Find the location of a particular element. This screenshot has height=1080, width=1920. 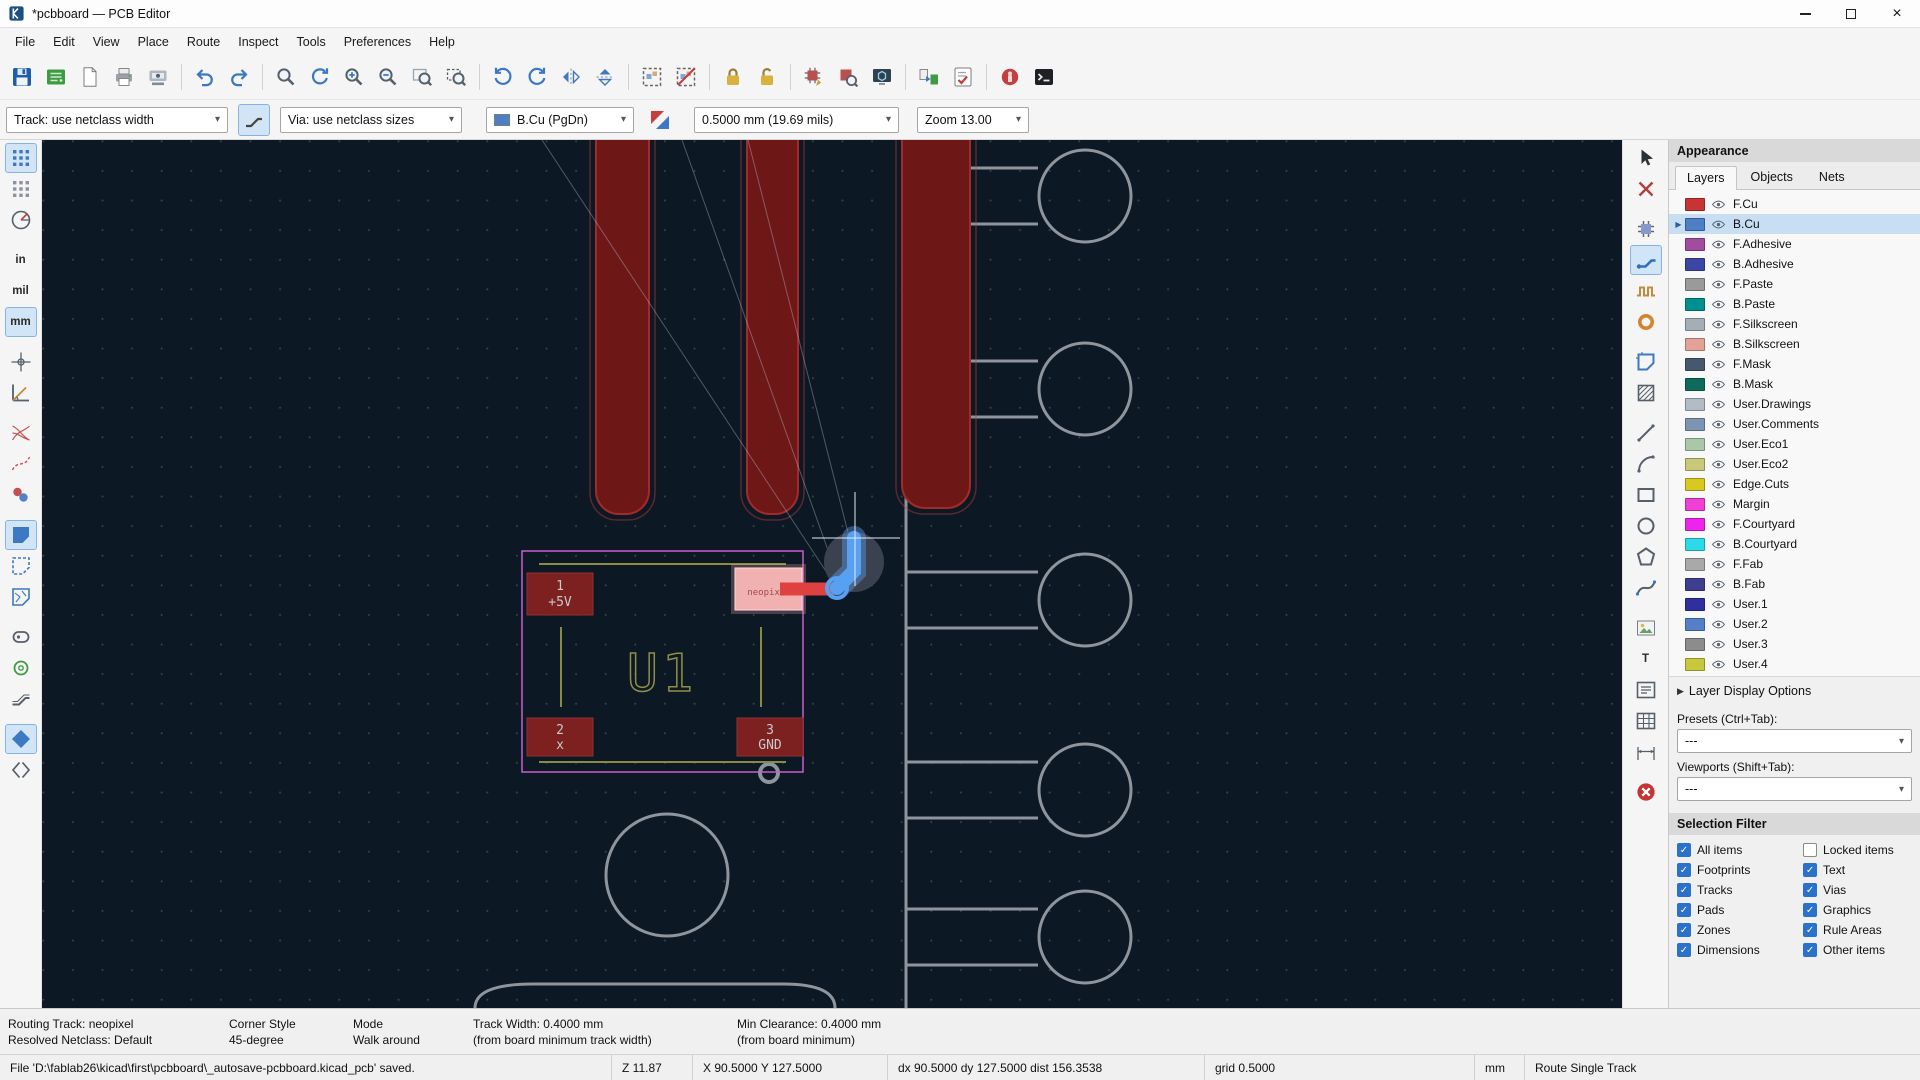

filter-locked-items: Locked items is located at coordinates (1857, 850).